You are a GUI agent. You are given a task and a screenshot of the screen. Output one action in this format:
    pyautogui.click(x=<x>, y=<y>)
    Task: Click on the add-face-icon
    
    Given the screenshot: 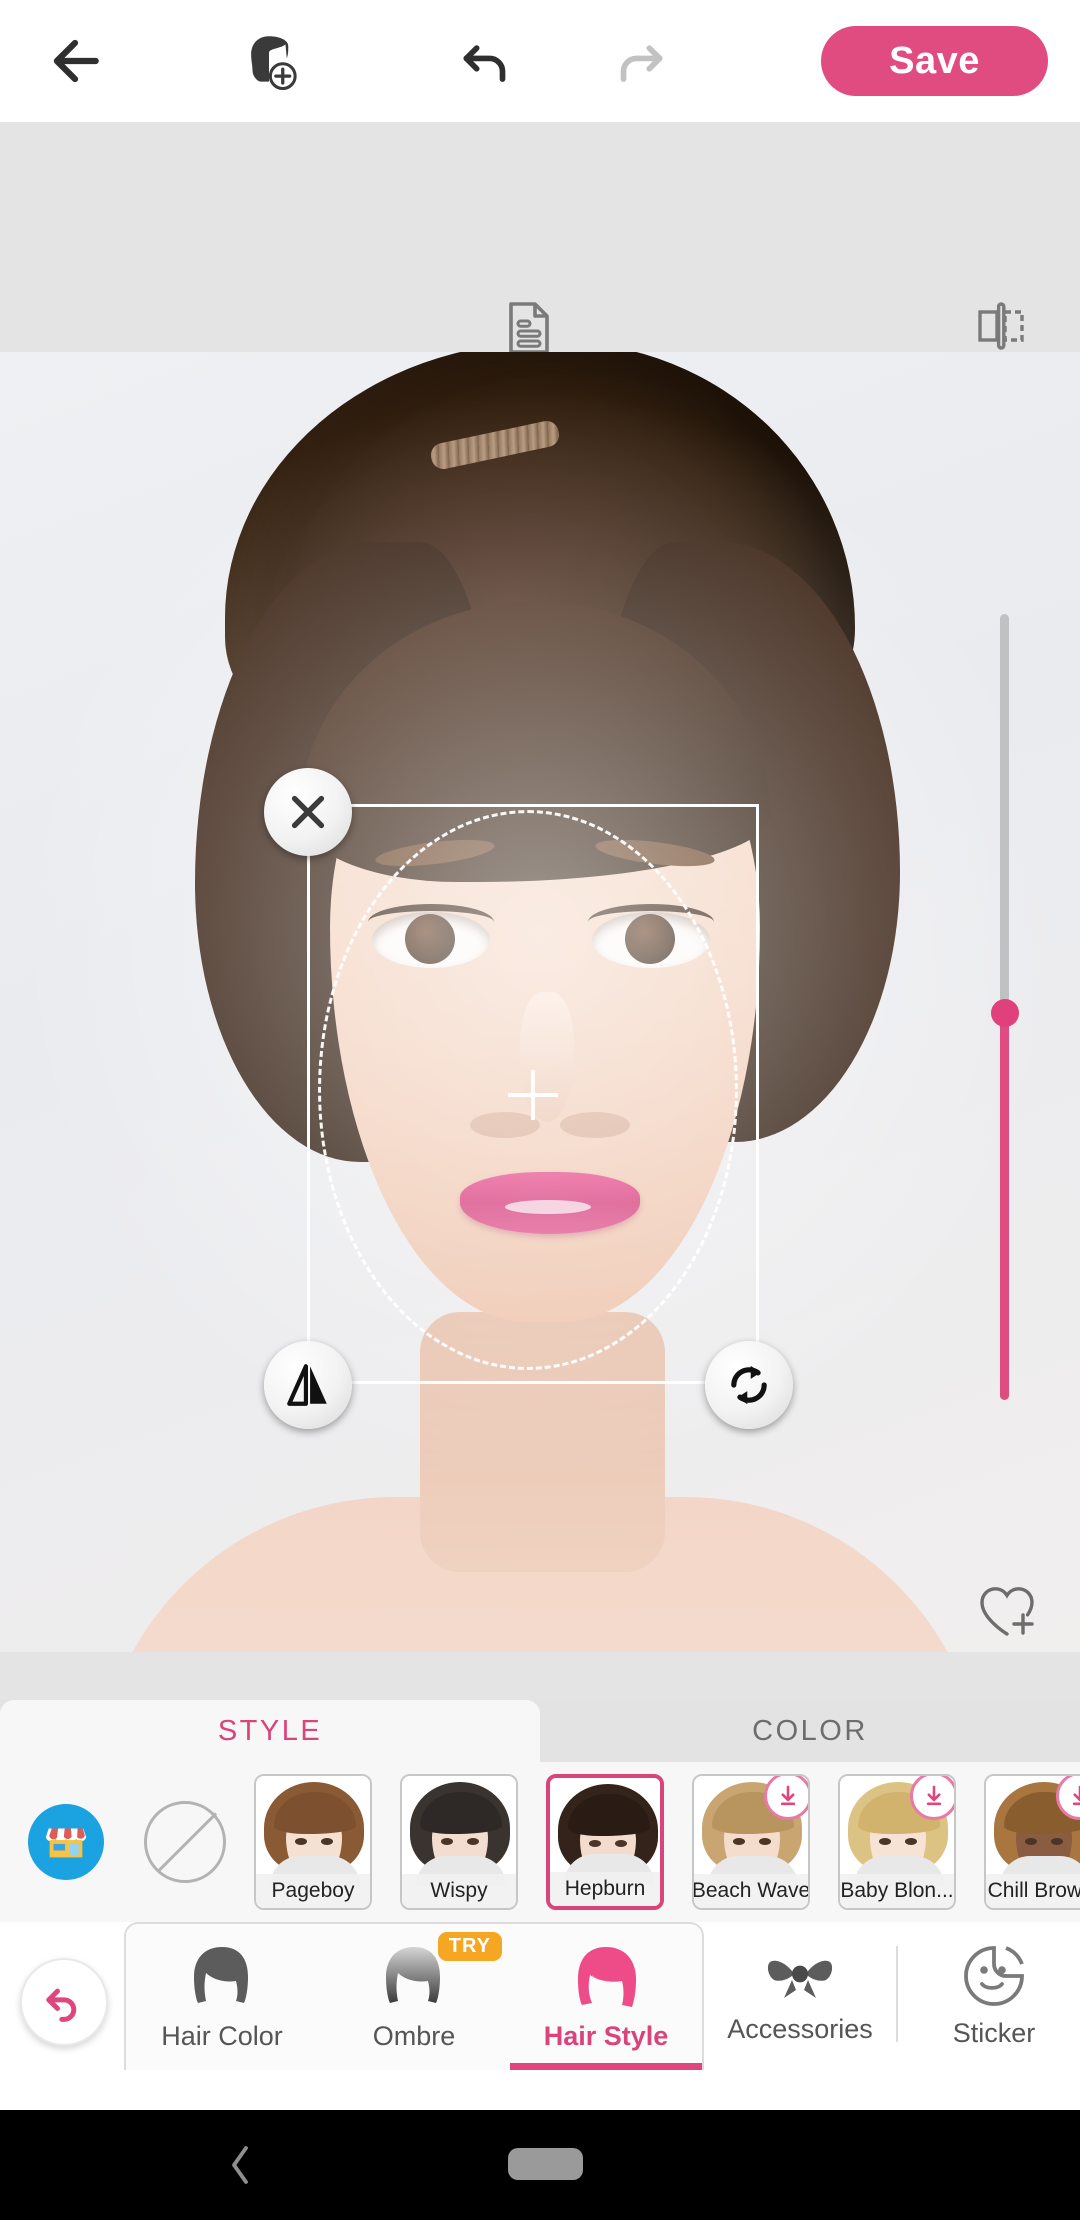 What is the action you would take?
    pyautogui.click(x=274, y=63)
    